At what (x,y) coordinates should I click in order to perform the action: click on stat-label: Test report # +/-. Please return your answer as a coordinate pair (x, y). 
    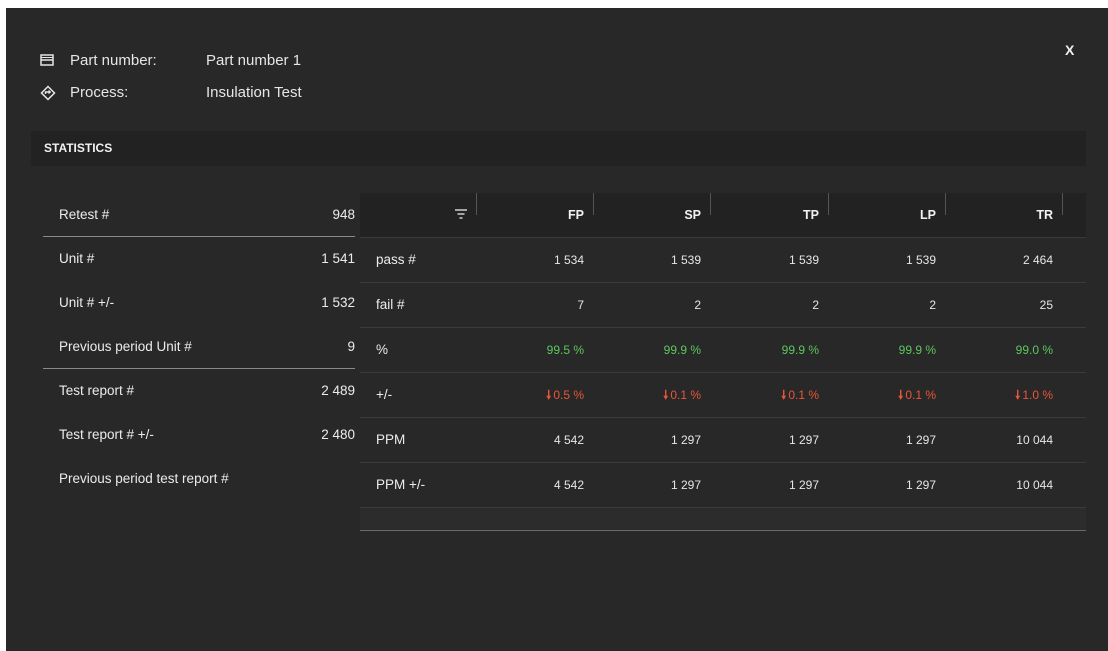
    Looking at the image, I should click on (106, 434).